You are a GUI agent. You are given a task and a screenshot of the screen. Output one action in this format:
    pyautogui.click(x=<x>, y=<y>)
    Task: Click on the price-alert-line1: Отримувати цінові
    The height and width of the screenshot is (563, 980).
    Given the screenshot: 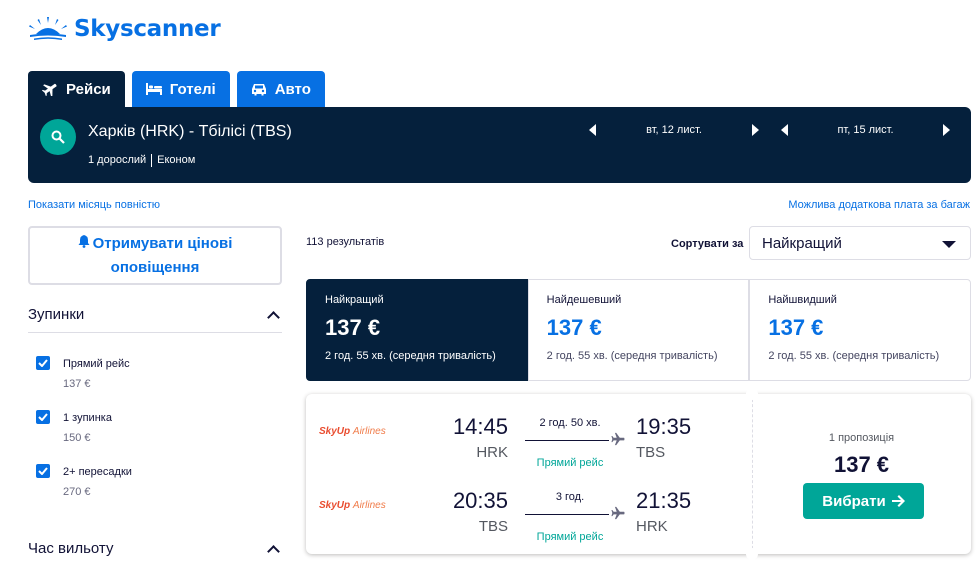 What is the action you would take?
    pyautogui.click(x=162, y=243)
    